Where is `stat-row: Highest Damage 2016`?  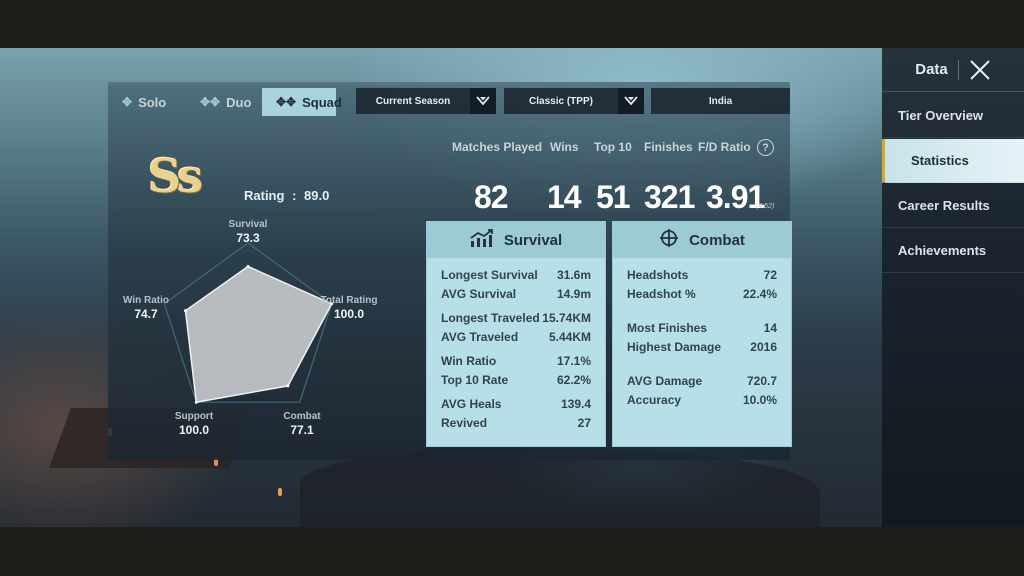
stat-row: Highest Damage 2016 is located at coordinates (702, 347).